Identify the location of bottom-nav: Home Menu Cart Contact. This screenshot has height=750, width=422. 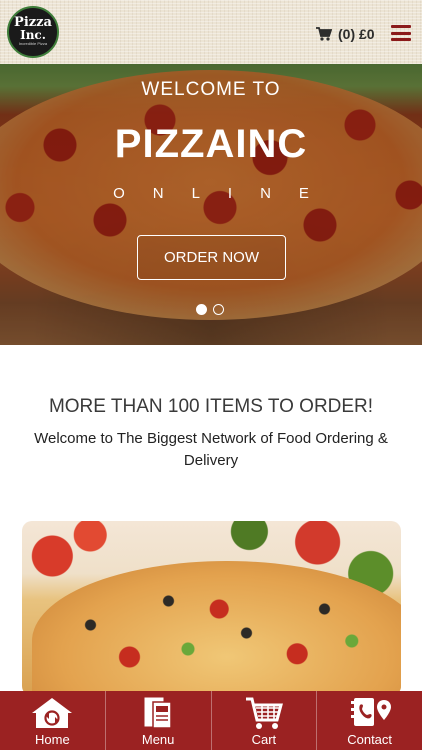
(211, 720).